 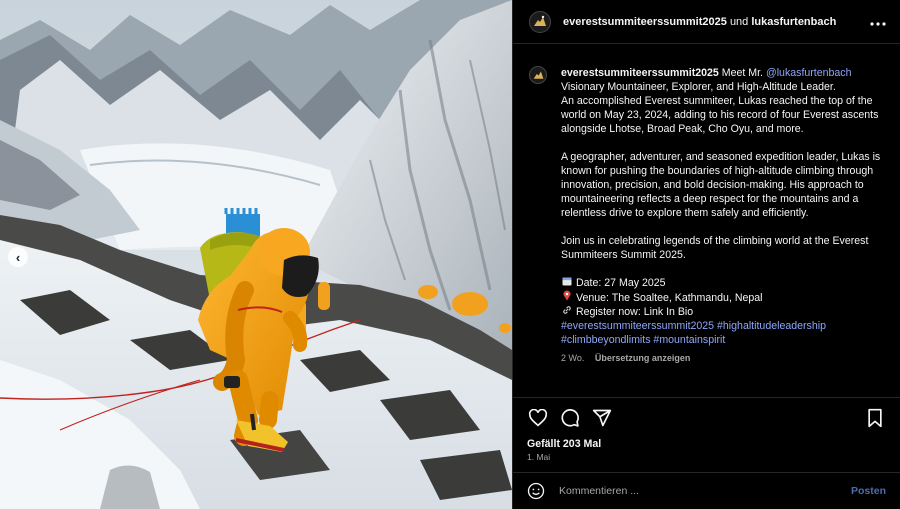 What do you see at coordinates (18, 257) in the screenshot?
I see `previous-image-button: ‹` at bounding box center [18, 257].